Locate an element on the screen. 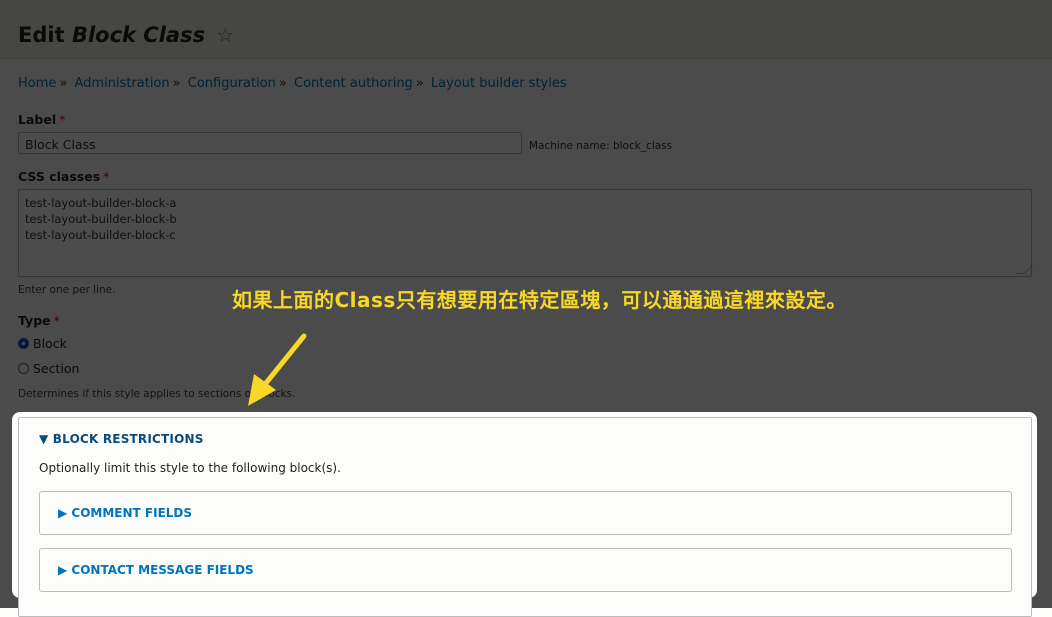  page-header: Edit Block Class ☆ is located at coordinates (526, 29).